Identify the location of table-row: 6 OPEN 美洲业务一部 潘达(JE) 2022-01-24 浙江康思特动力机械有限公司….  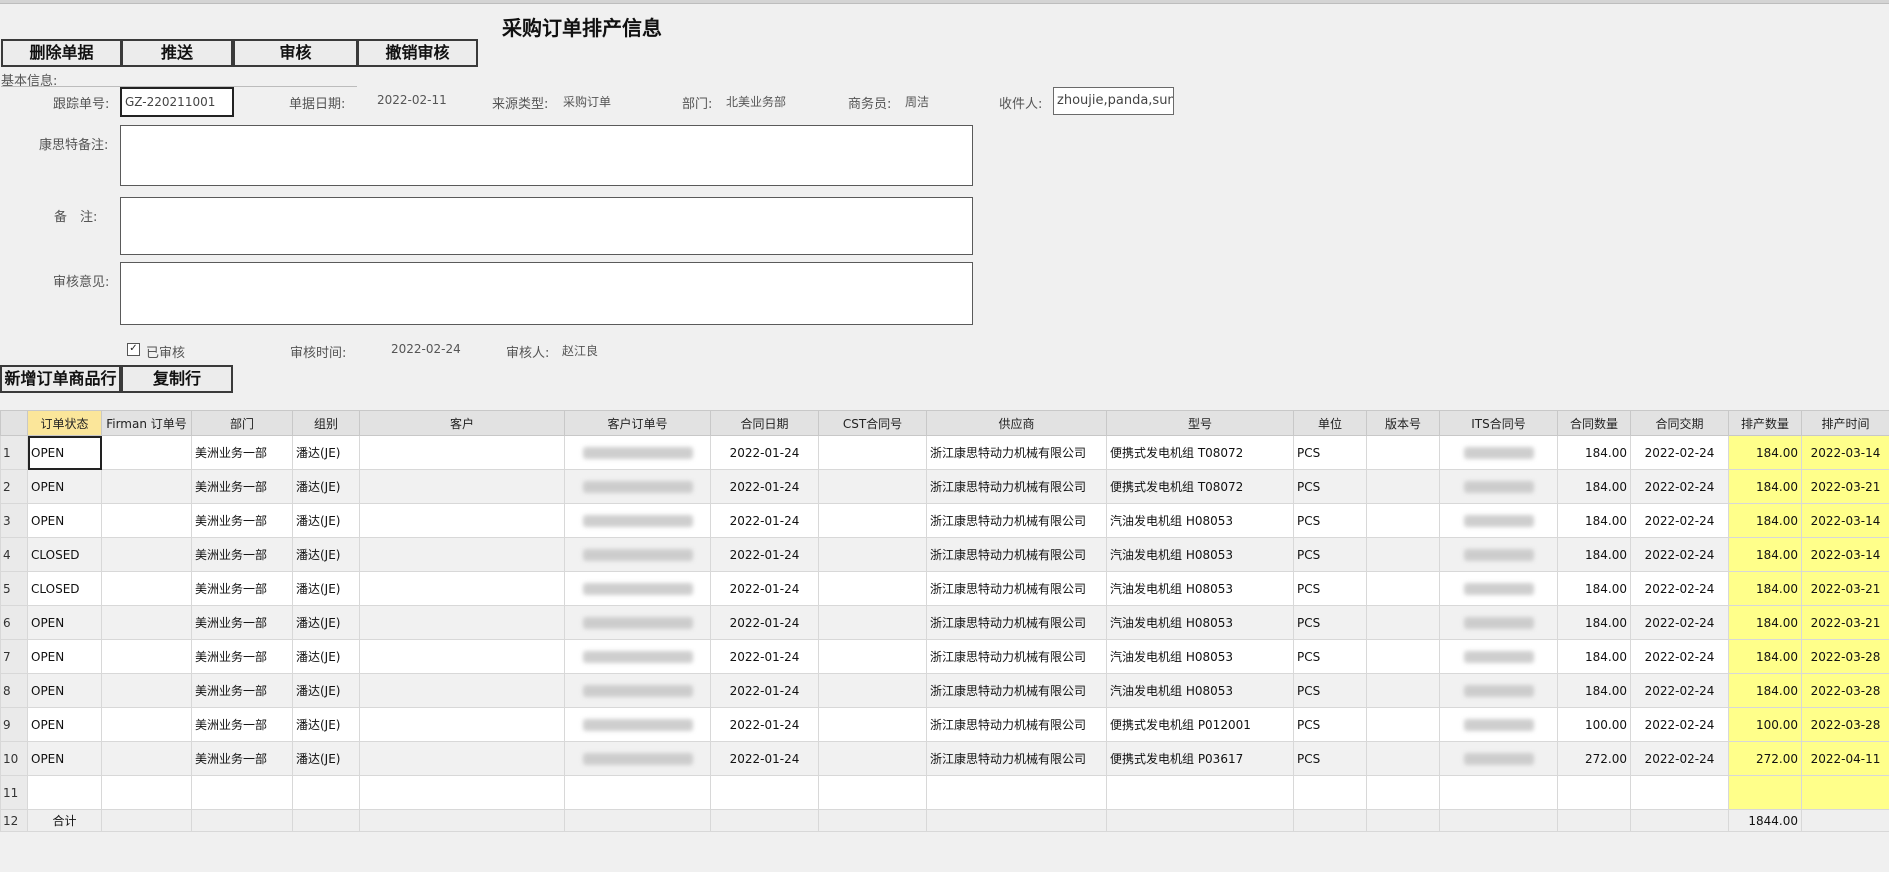
(944, 622).